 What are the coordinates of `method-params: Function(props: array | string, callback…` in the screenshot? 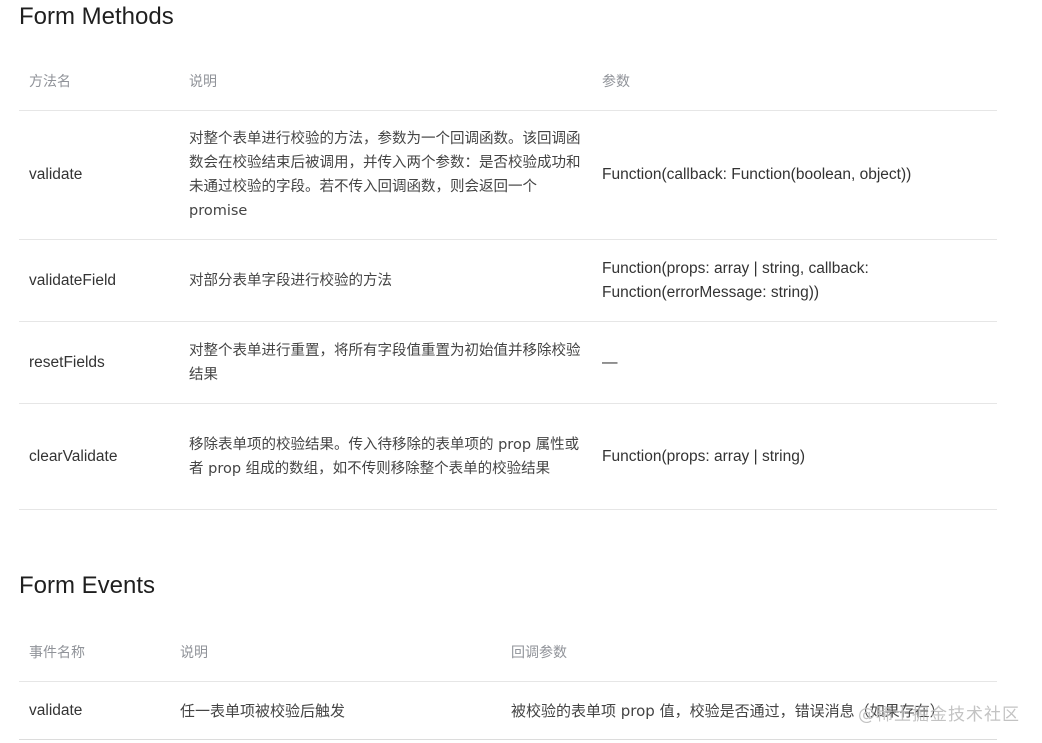 It's located at (794, 280).